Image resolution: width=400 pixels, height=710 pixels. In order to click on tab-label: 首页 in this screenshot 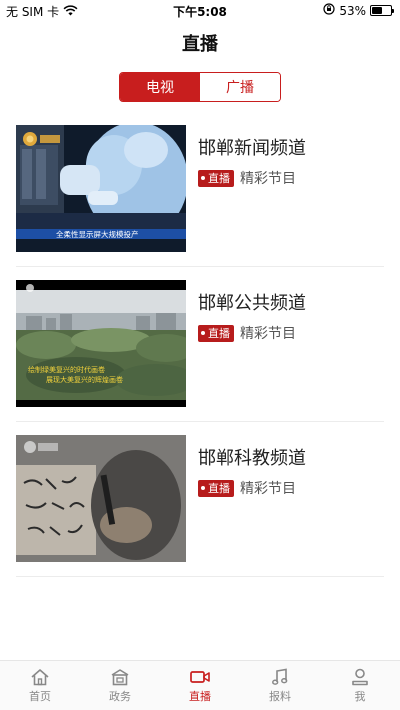, I will do `click(40, 696)`.